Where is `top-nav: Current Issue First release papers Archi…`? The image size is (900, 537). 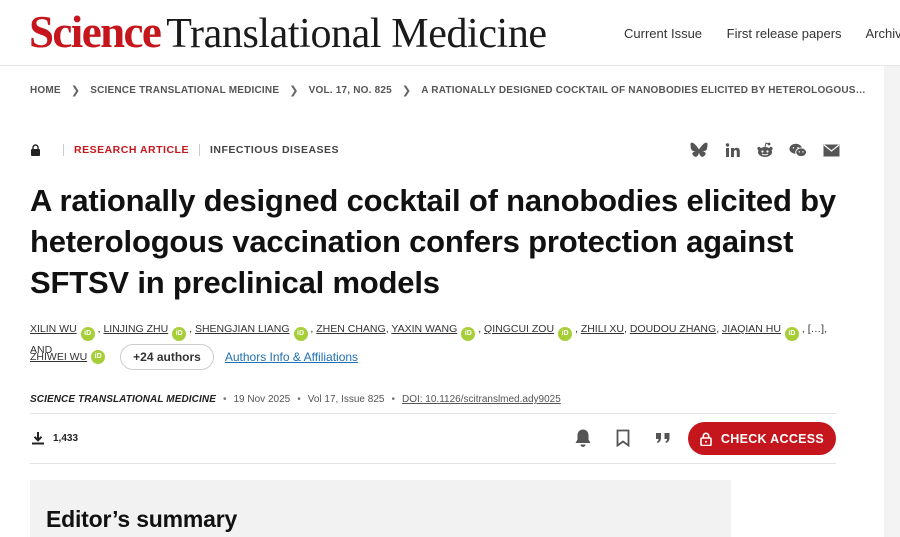 top-nav: Current Issue First release papers Archi… is located at coordinates (762, 33).